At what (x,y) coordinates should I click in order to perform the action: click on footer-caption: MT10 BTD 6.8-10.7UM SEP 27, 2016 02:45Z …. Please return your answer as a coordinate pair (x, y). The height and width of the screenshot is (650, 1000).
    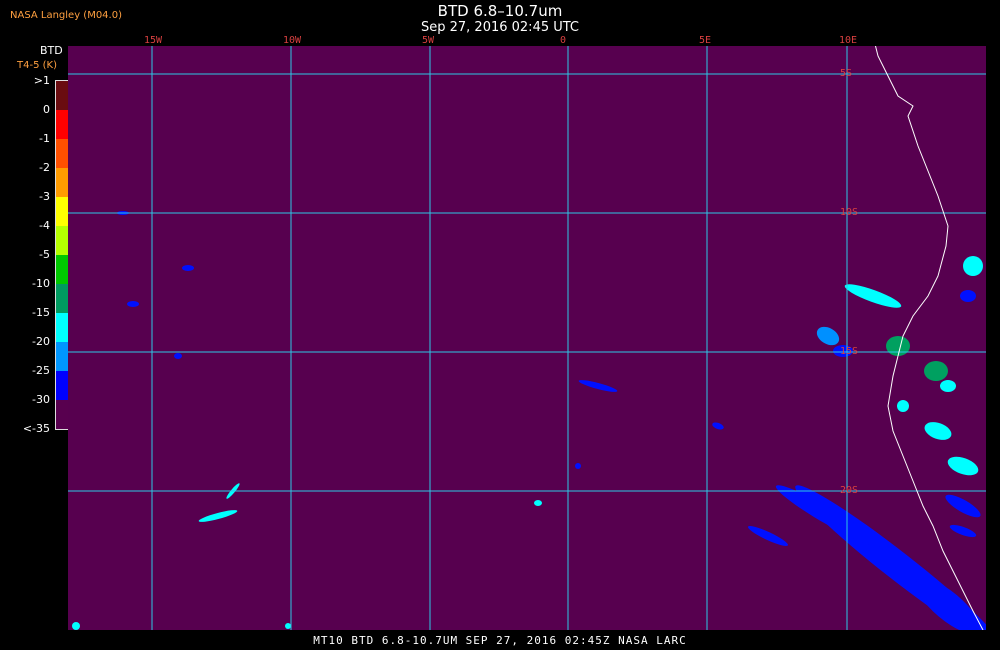
    Looking at the image, I should click on (500, 640).